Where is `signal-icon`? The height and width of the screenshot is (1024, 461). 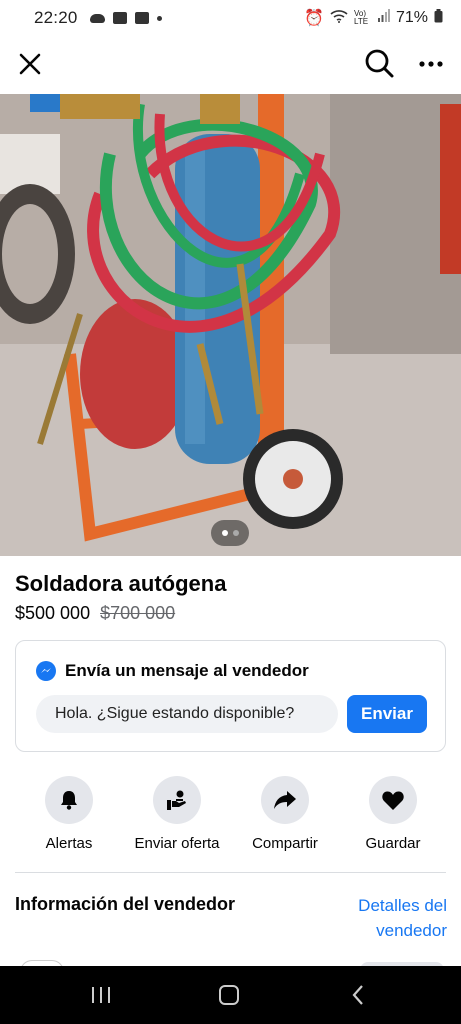
signal-icon is located at coordinates (383, 18).